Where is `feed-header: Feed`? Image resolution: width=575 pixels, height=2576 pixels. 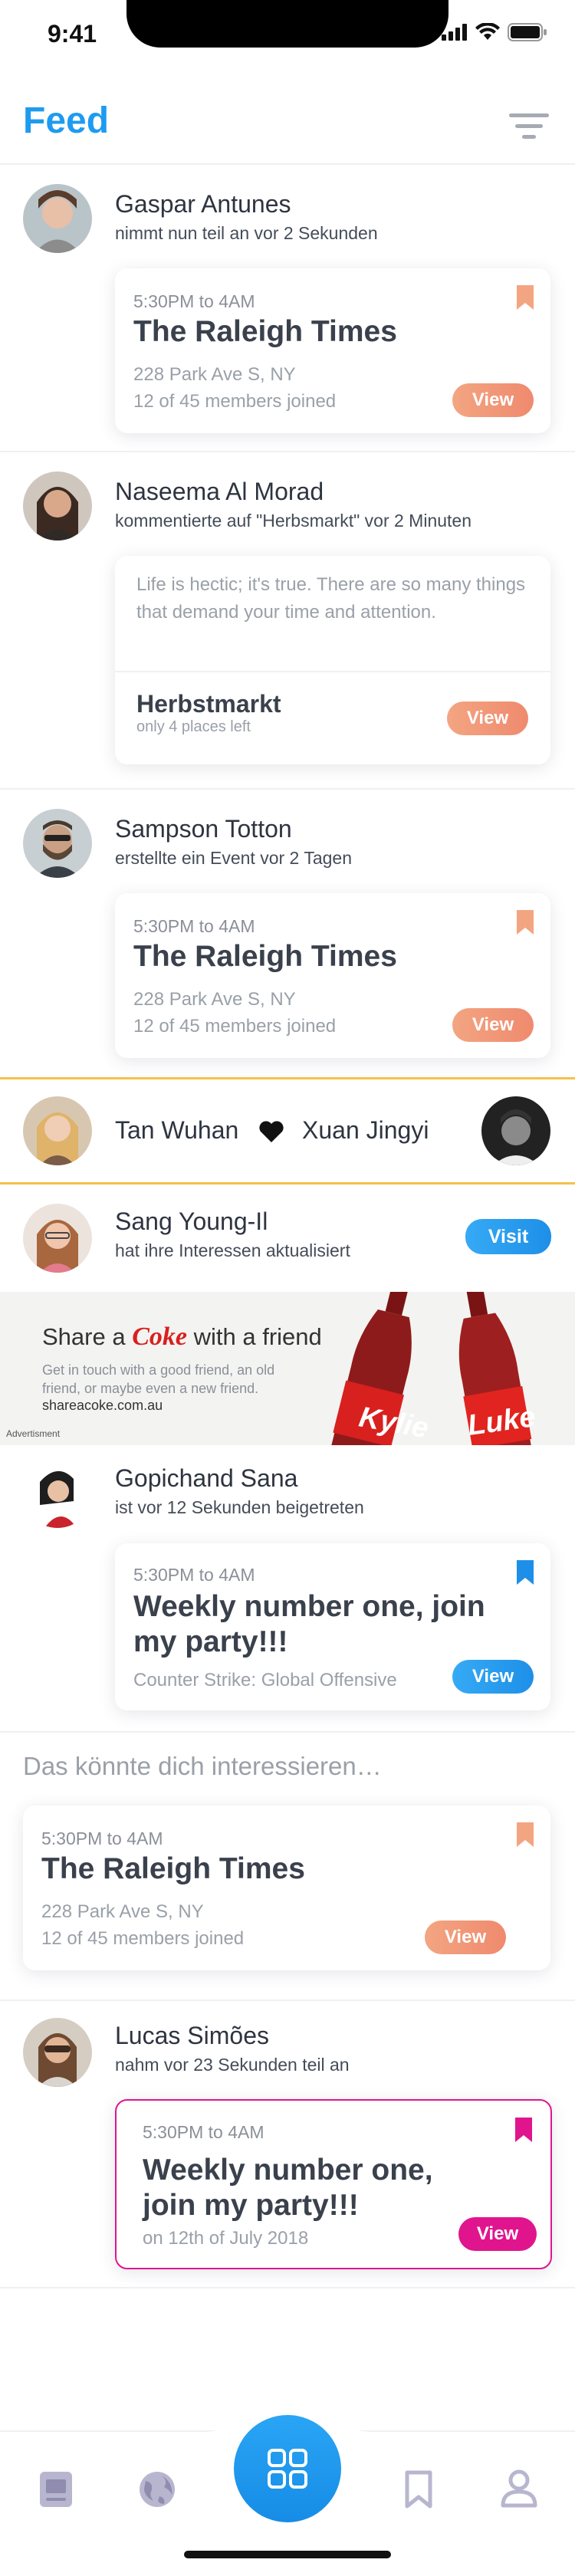
feed-header: Feed is located at coordinates (287, 117).